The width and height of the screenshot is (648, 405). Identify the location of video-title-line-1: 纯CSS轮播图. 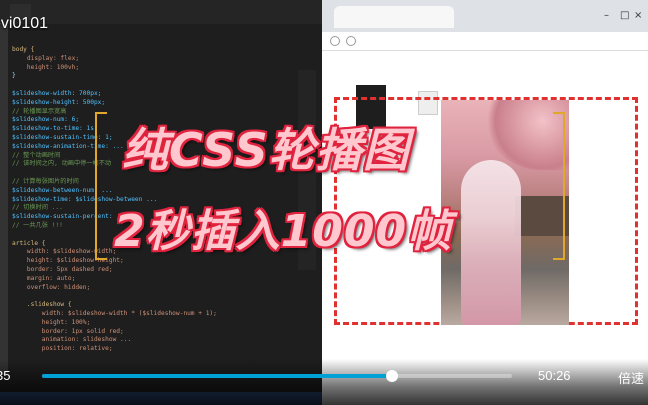
(266, 150).